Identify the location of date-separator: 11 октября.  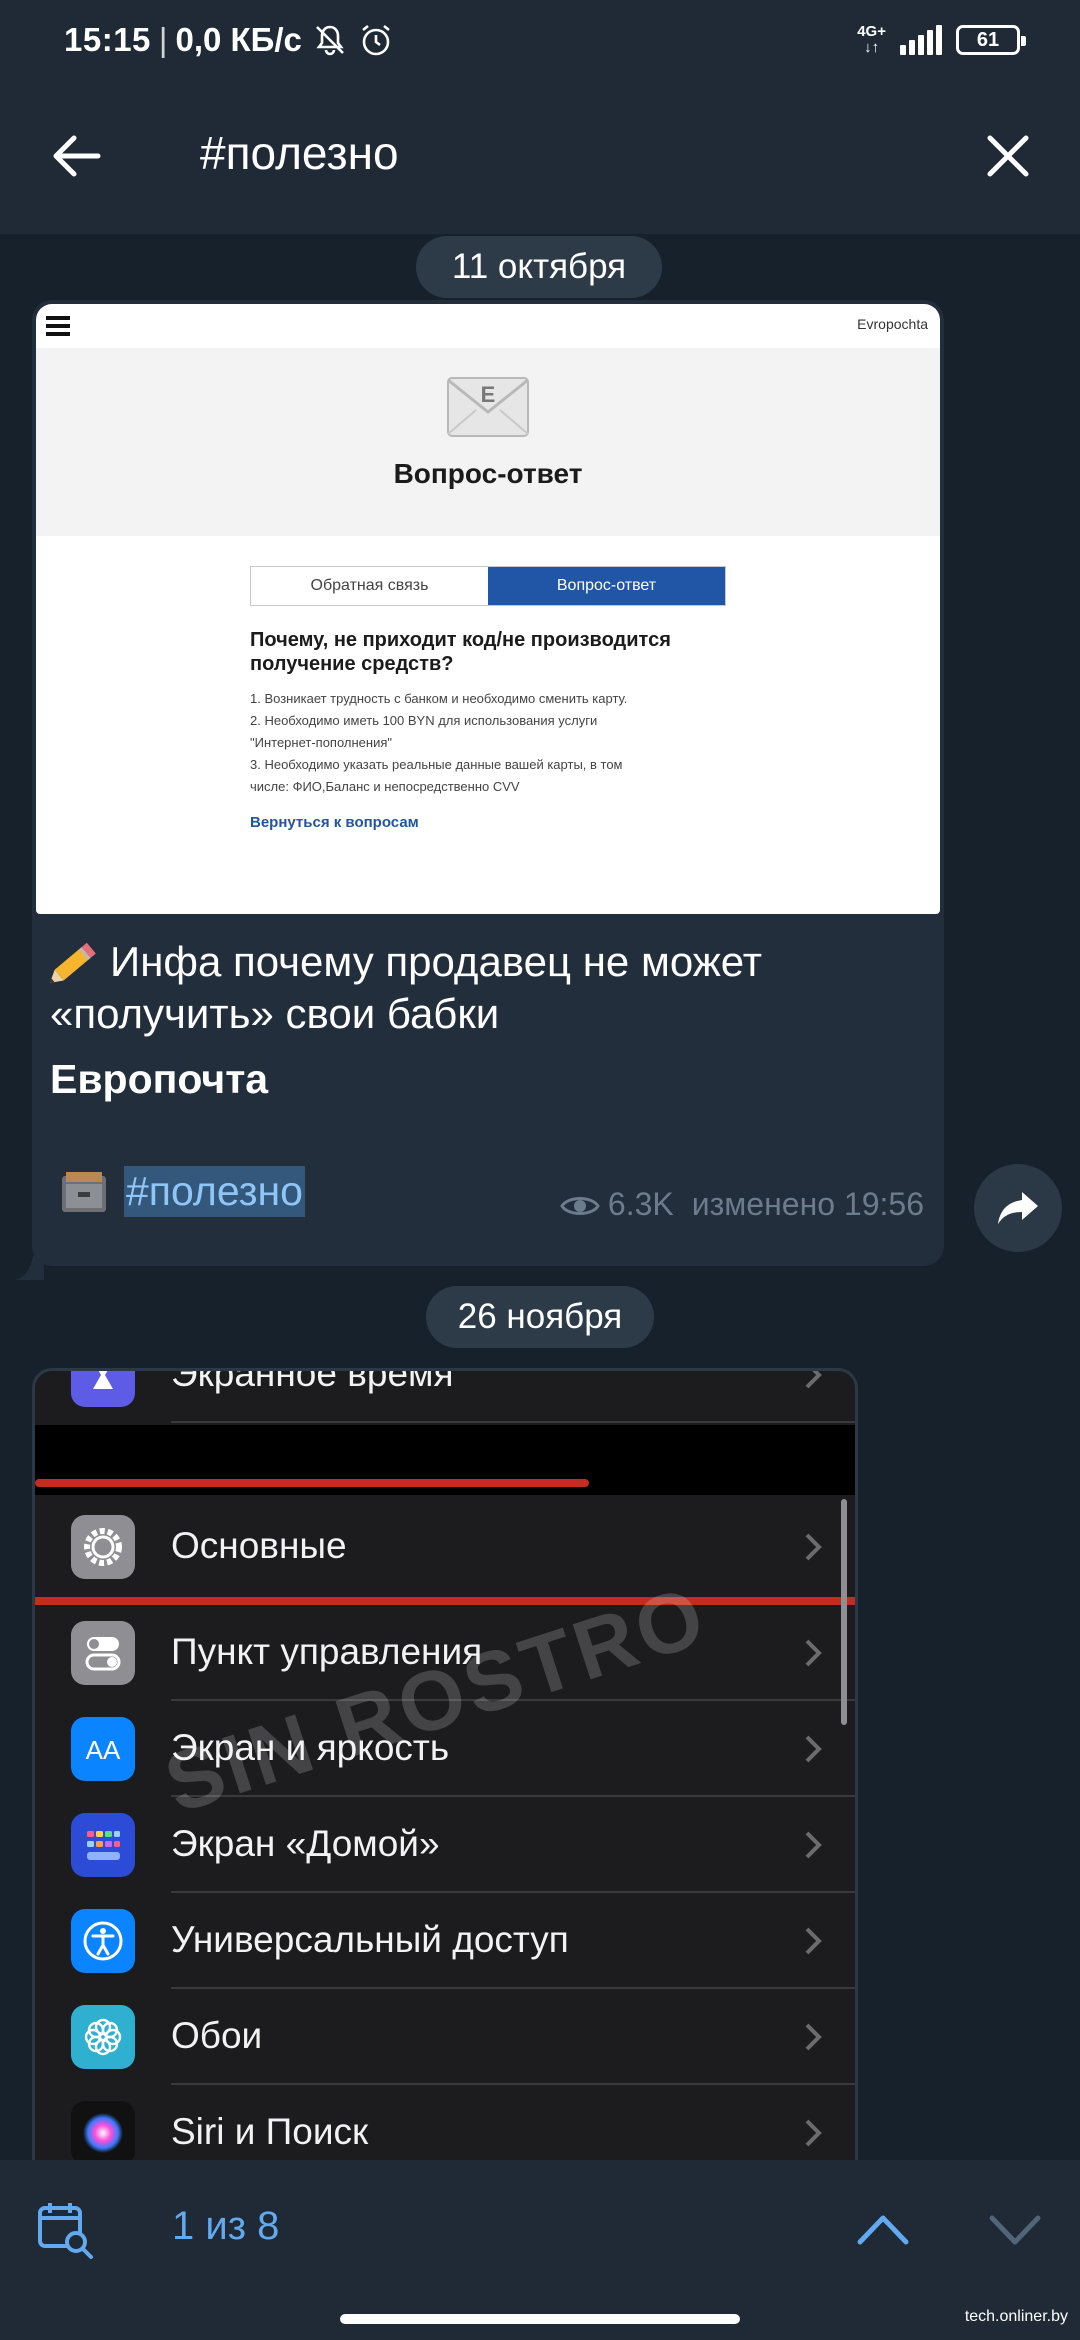
(539, 267).